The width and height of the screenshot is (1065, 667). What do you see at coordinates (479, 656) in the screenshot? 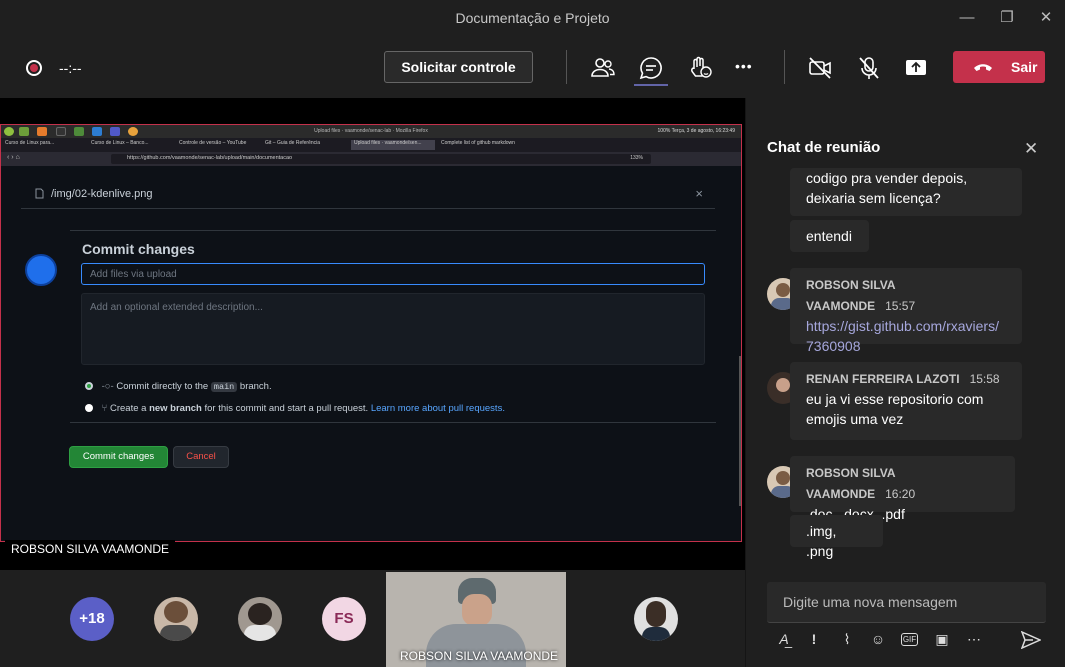
I see `video-participant-name: ROBSON SILVA VAAMONDE` at bounding box center [479, 656].